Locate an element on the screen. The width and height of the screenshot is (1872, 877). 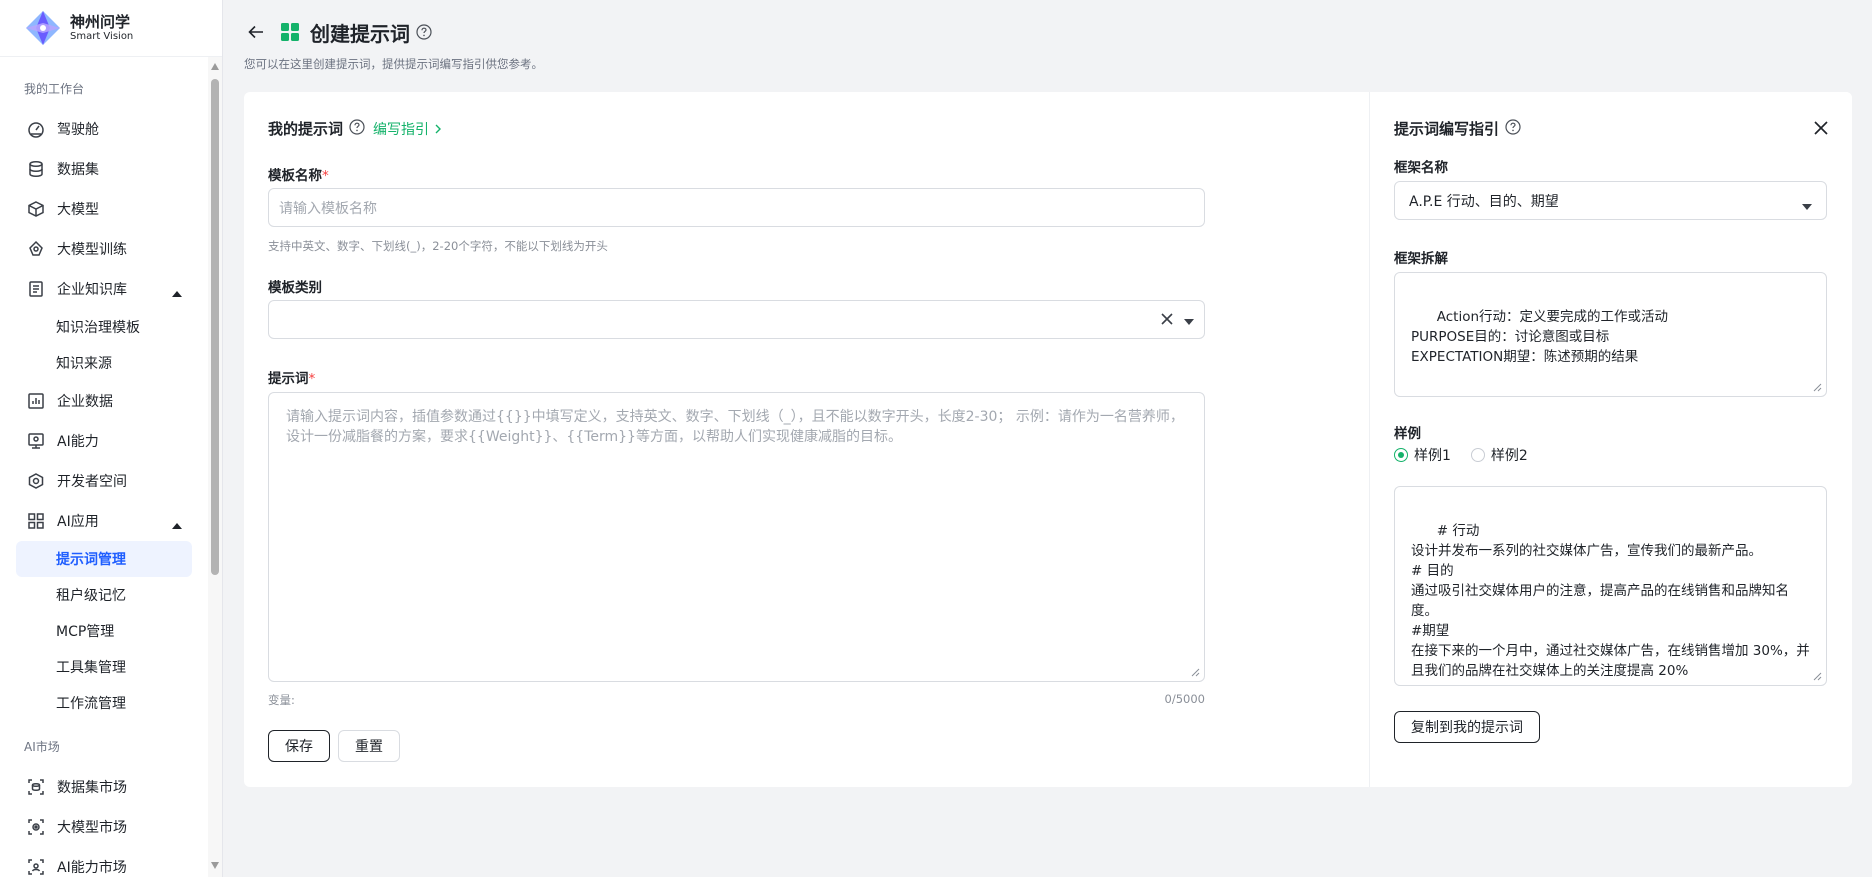
example-radio-group: 样例1 样例2 is located at coordinates (1461, 455).